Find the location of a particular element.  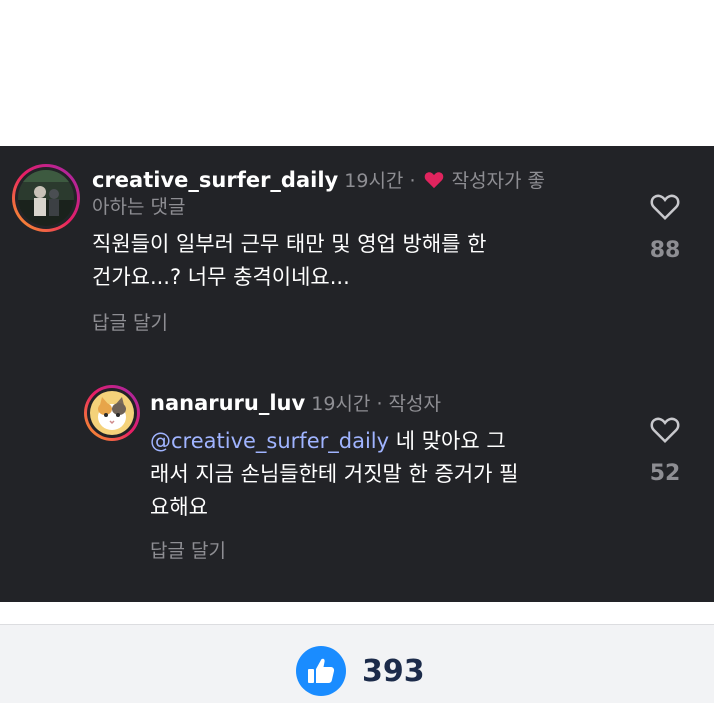

author-liked-badge: 작성자가 좋 is located at coordinates (498, 181).